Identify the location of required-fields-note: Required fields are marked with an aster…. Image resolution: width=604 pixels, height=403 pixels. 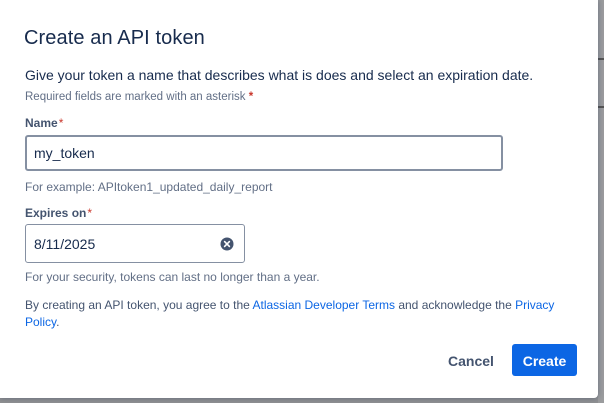
(139, 97).